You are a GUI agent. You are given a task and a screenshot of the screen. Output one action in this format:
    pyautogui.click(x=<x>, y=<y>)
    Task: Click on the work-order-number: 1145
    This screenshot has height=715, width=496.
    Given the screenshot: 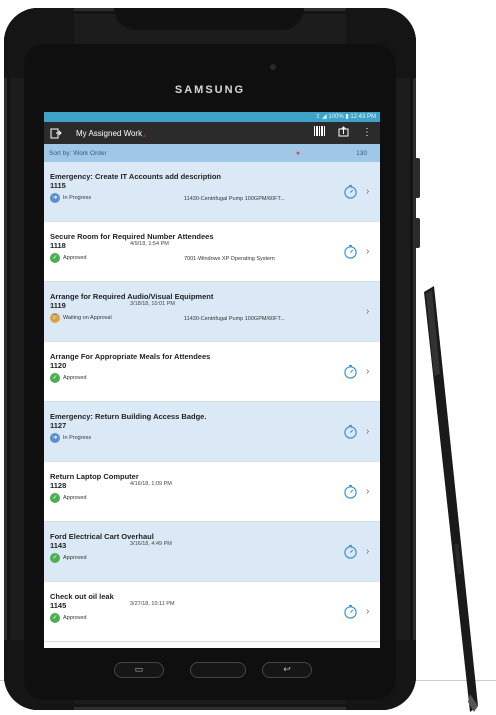 What is the action you would take?
    pyautogui.click(x=58, y=605)
    